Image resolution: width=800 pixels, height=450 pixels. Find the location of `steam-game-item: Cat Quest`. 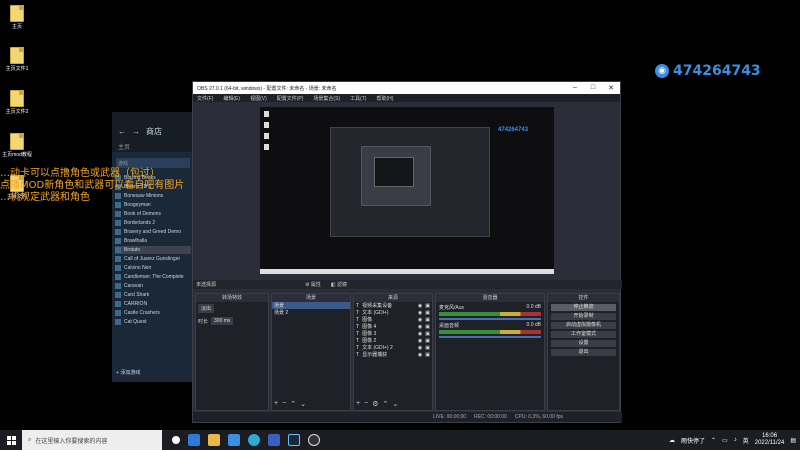

steam-game-item: Cat Quest is located at coordinates (153, 322).